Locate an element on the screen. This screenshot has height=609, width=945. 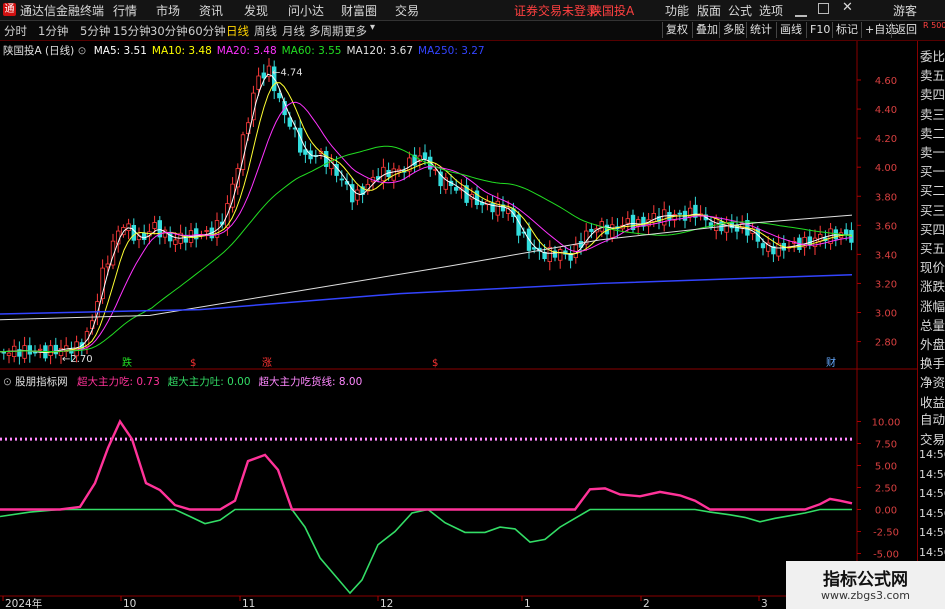
tab-period-15min: 15分钟 is located at coordinates (132, 31).